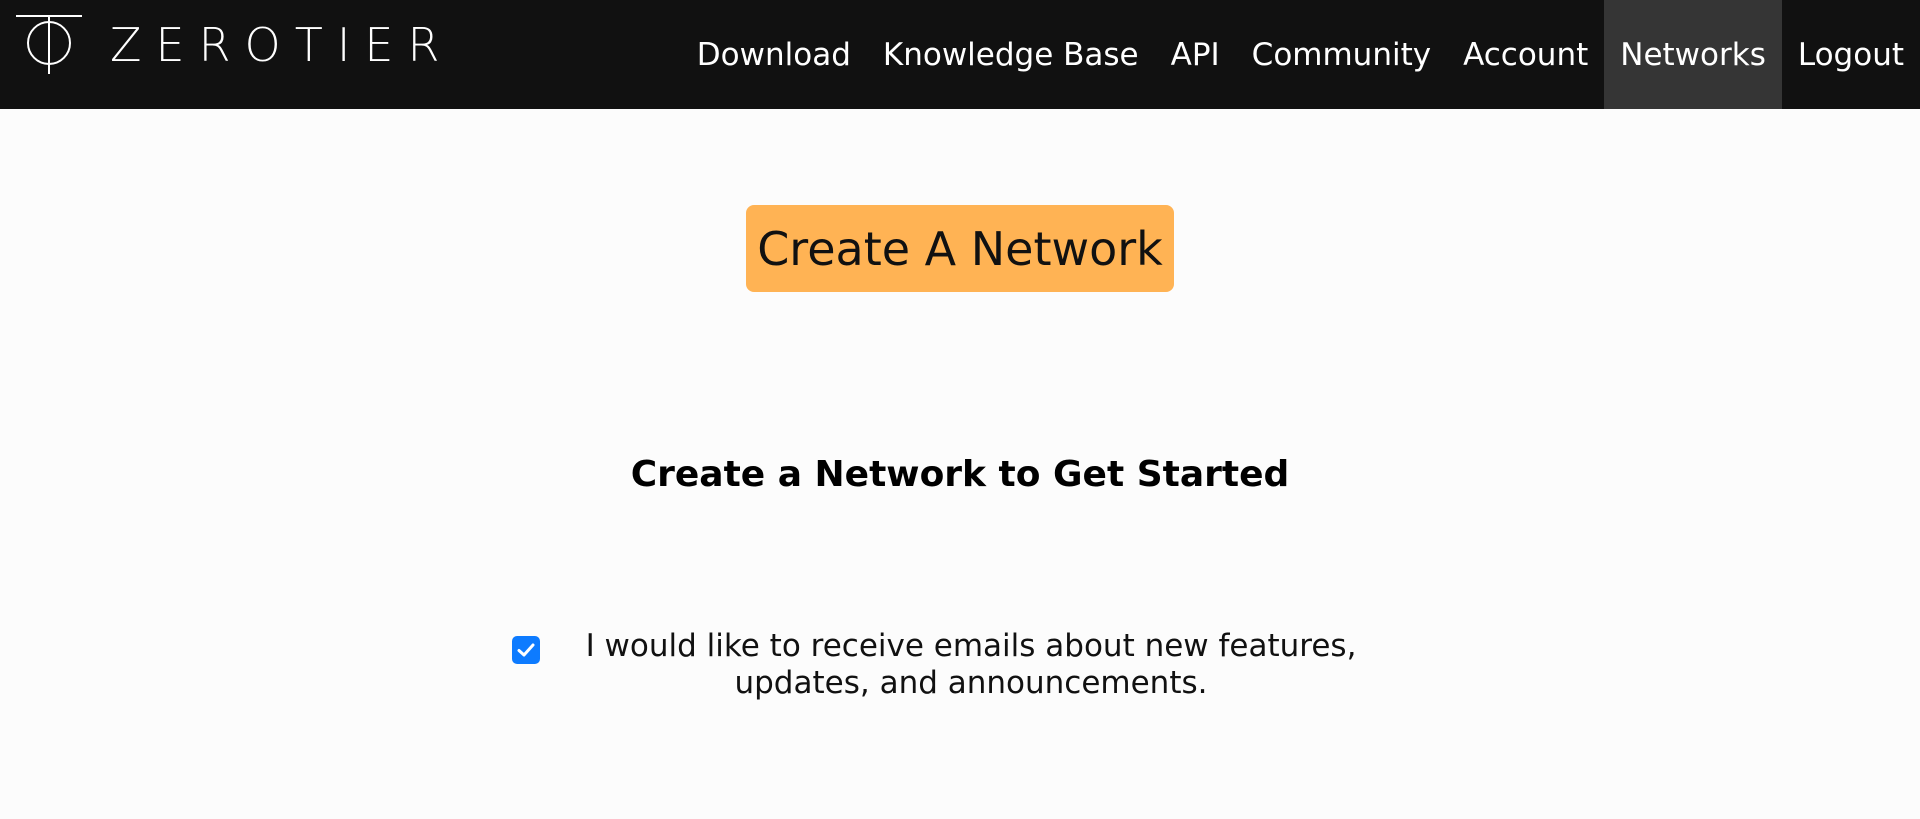 This screenshot has width=1920, height=819. What do you see at coordinates (49, 44) in the screenshot?
I see `zerotier-logo-icon` at bounding box center [49, 44].